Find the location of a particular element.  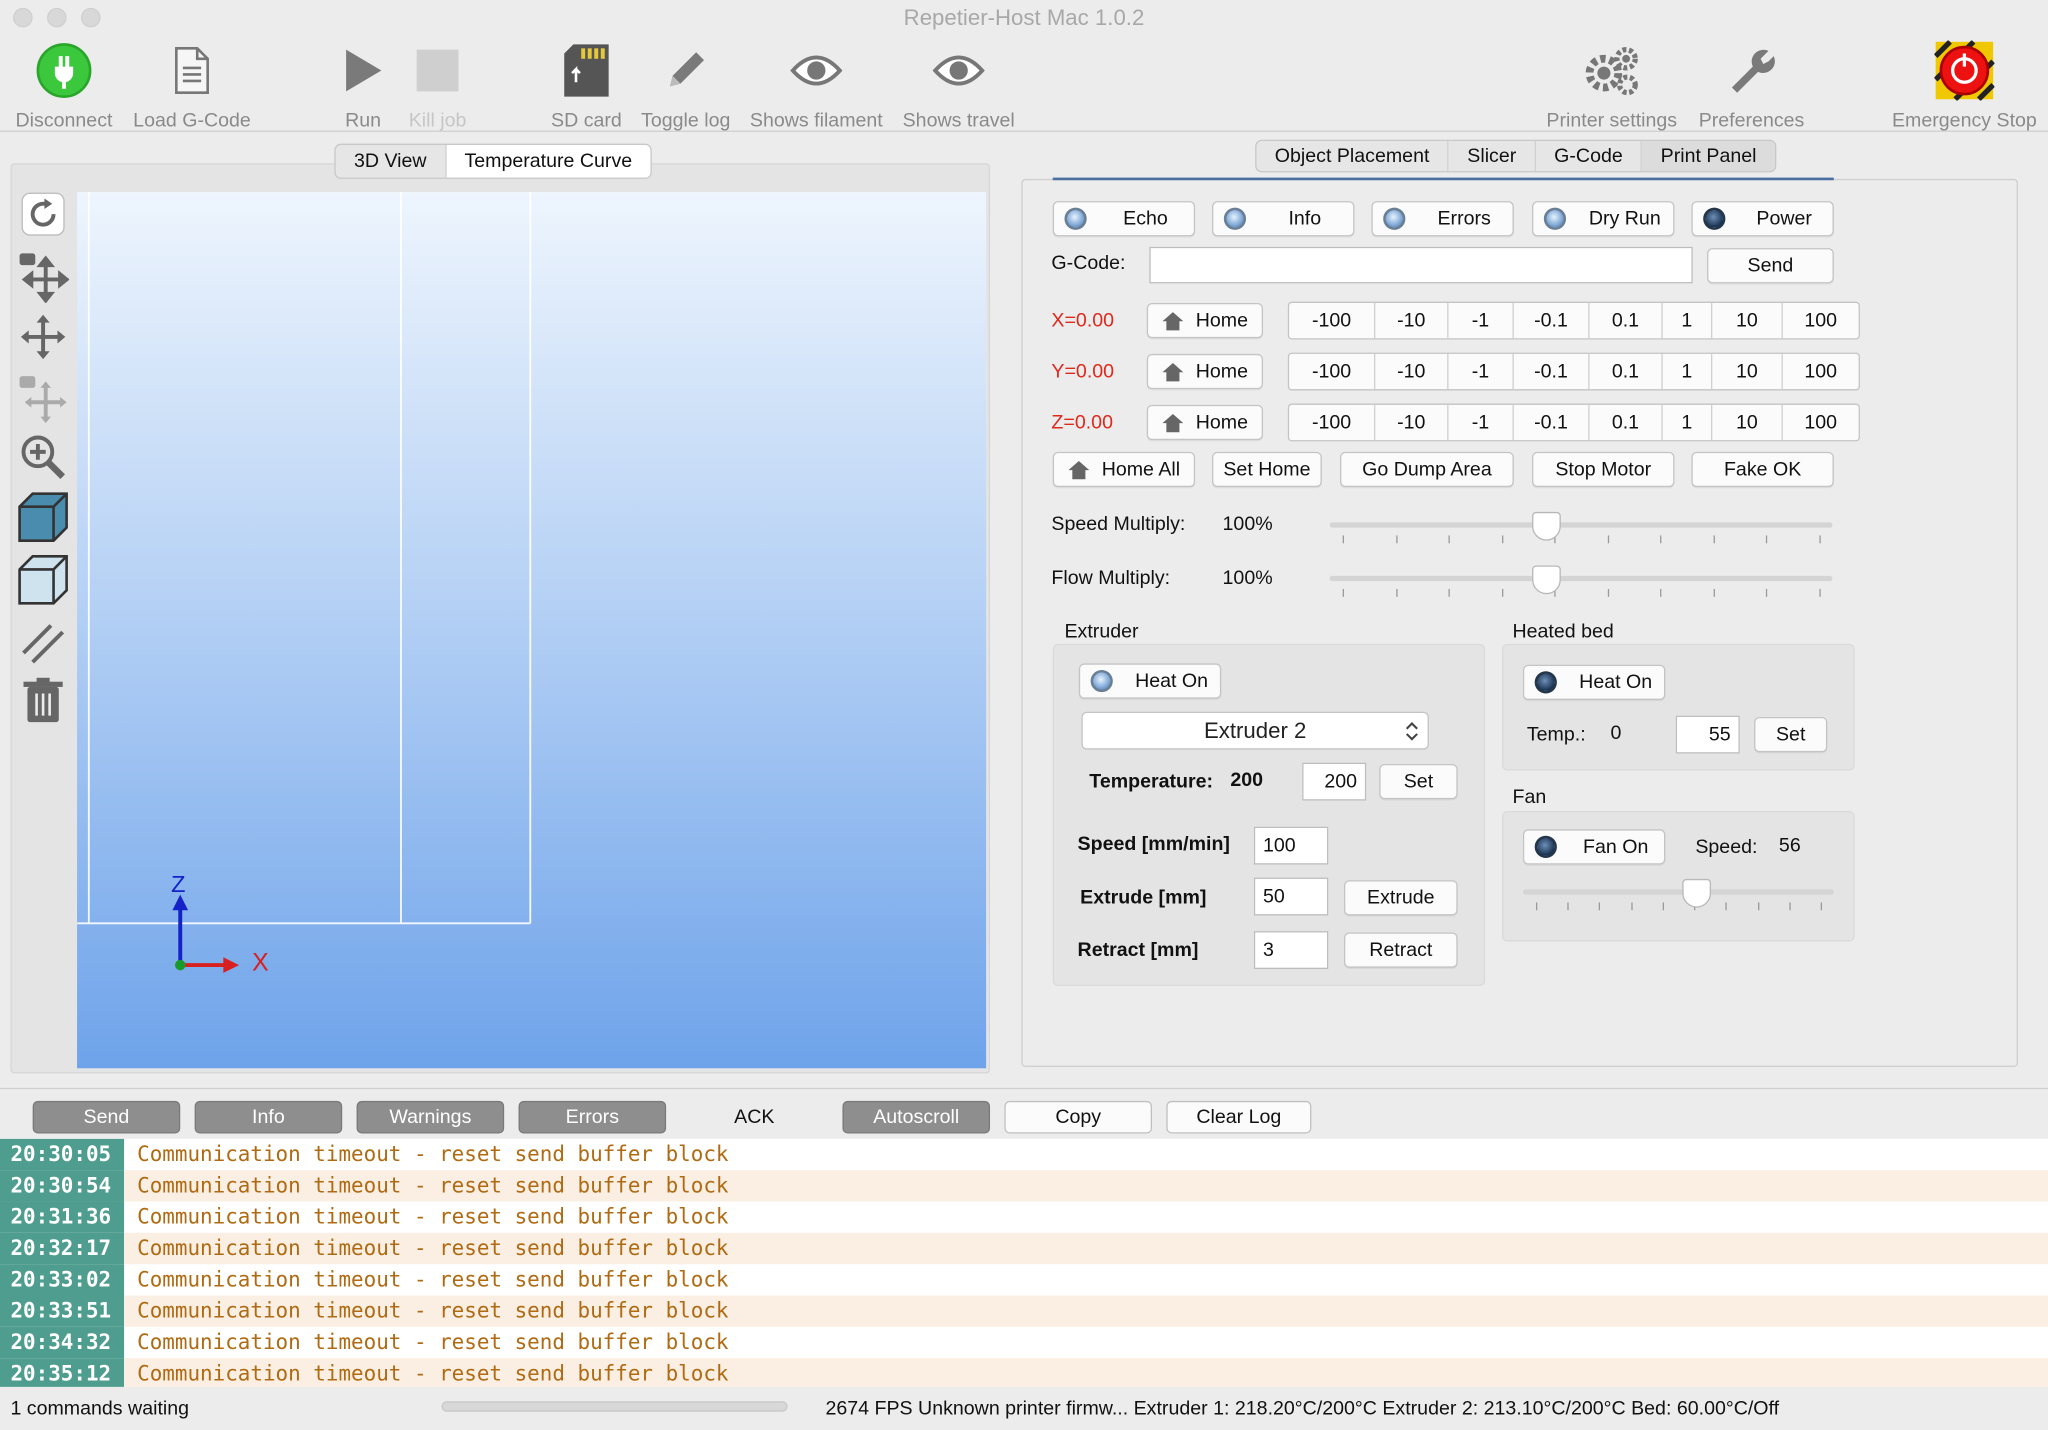

toggle-info: Info is located at coordinates (1283, 219).